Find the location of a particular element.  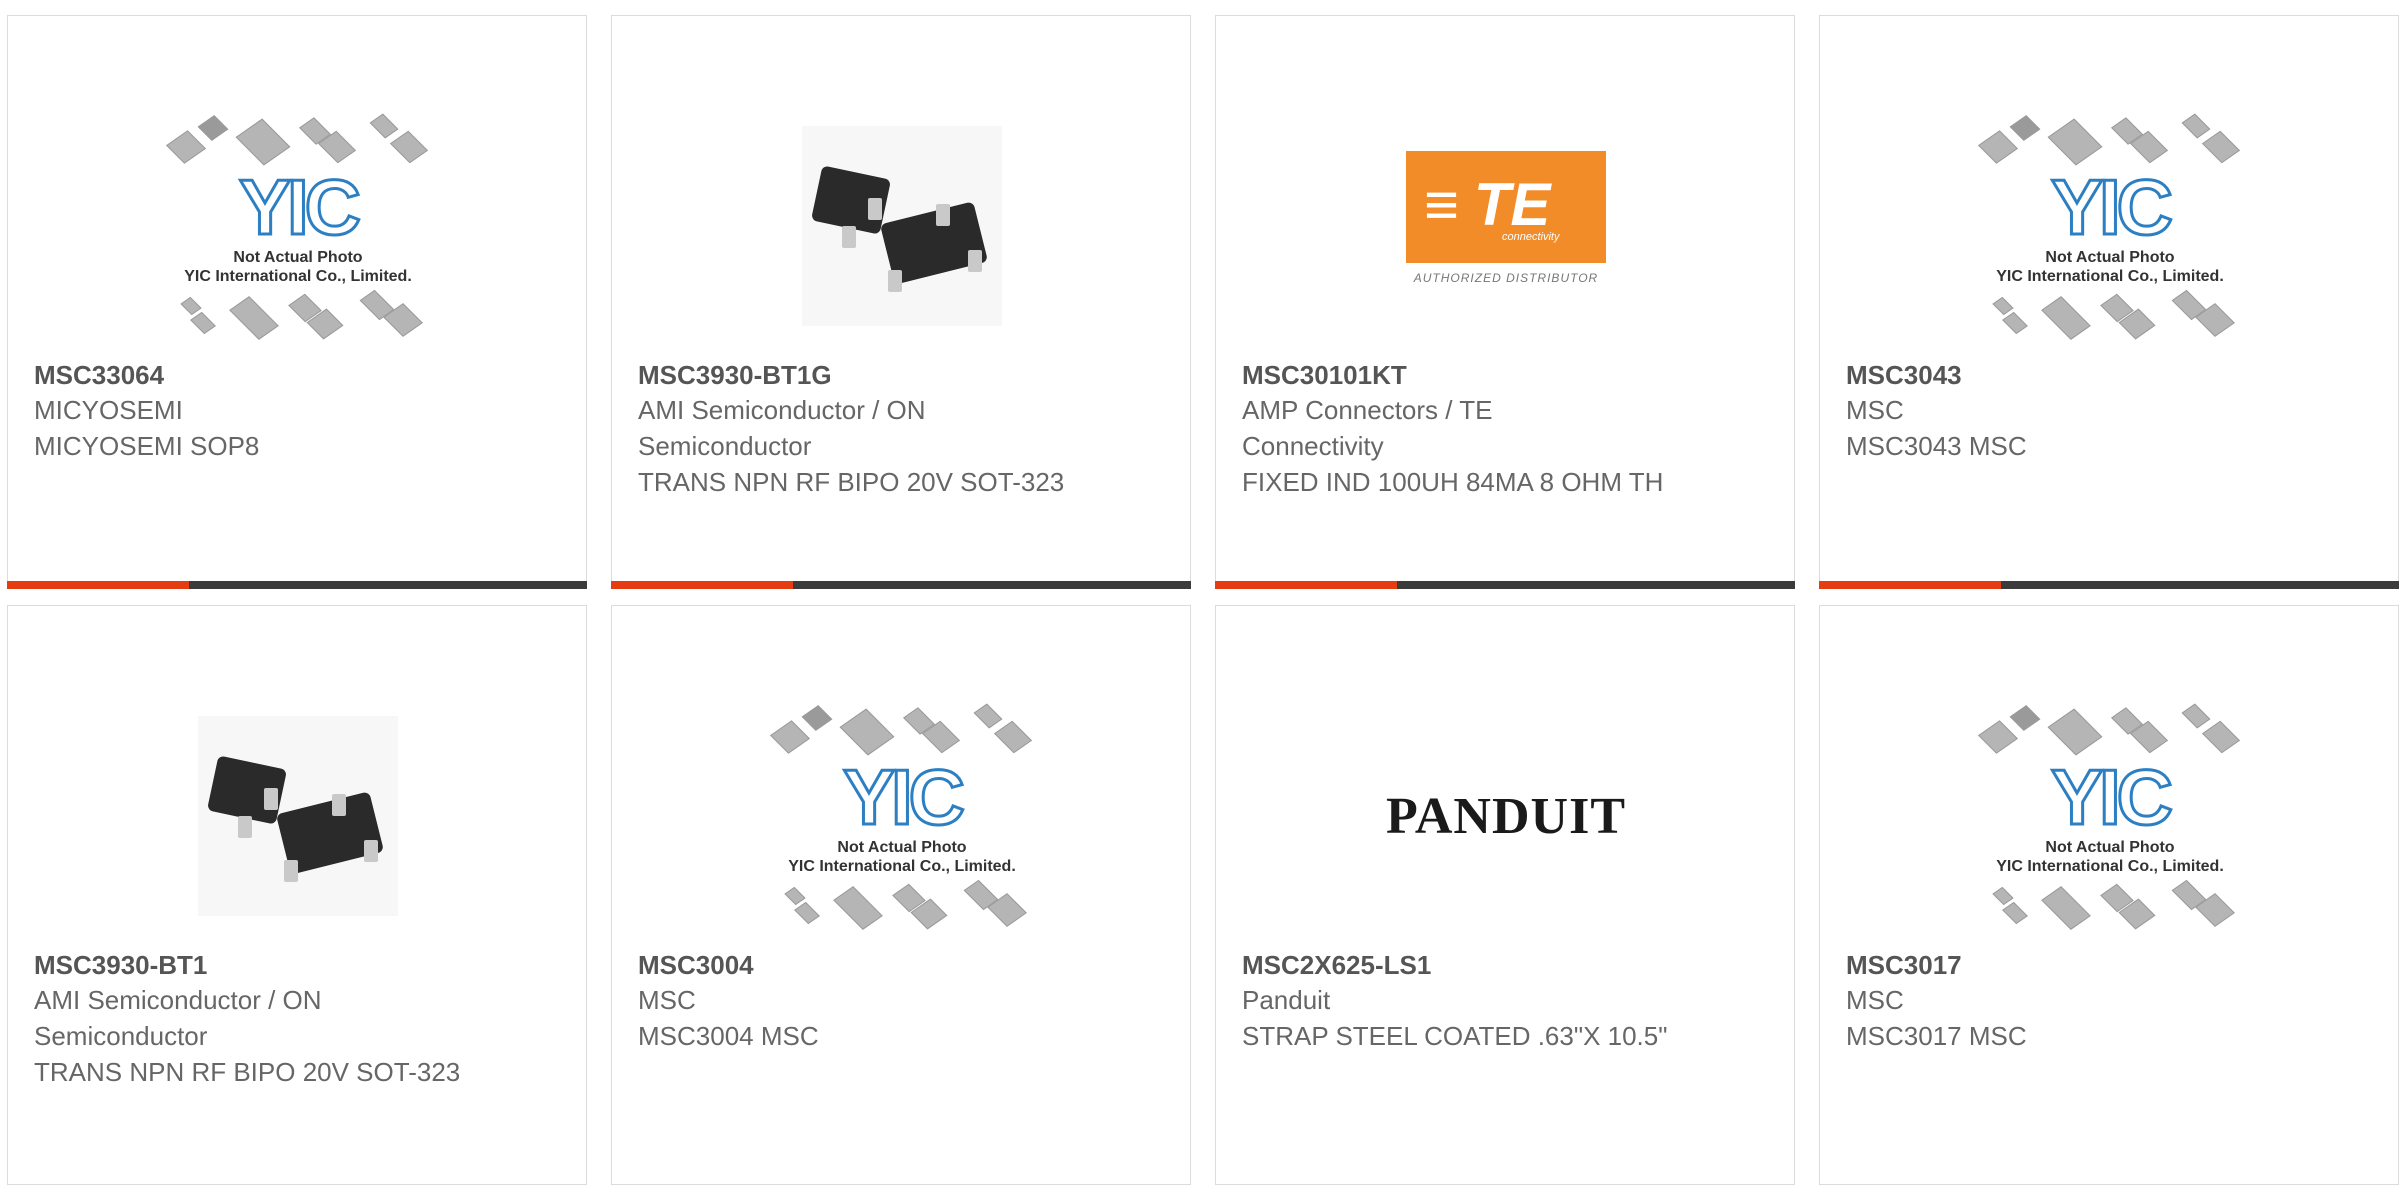

description: STRAP STEEL COATED .63"X 10.5" is located at coordinates (1455, 1036).